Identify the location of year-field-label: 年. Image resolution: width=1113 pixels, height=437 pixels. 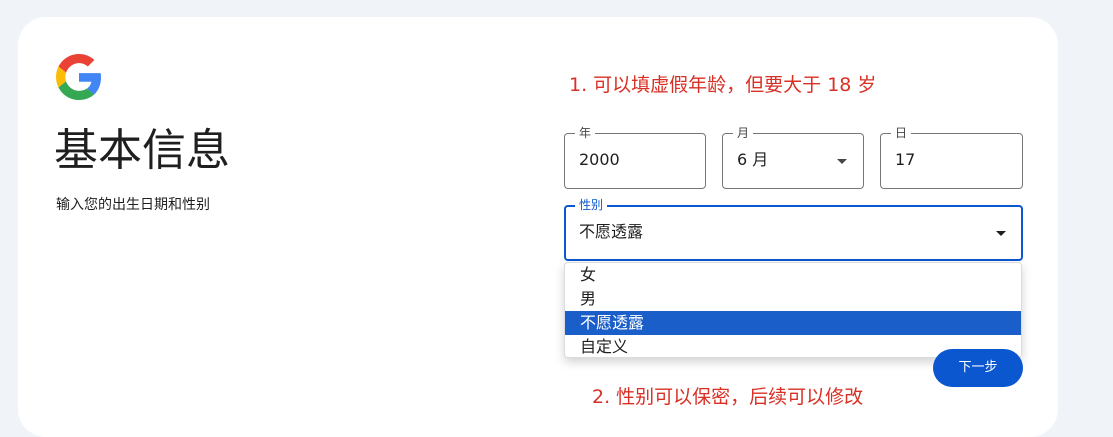
(585, 133).